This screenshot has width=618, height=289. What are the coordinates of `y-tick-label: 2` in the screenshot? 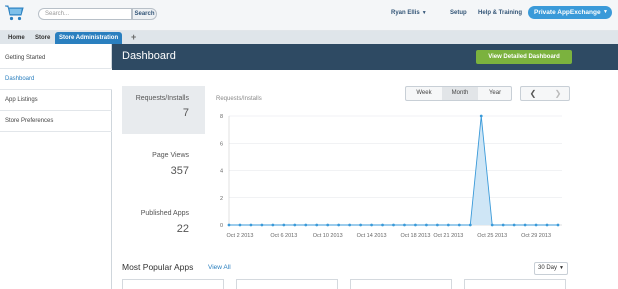 It's located at (221, 199).